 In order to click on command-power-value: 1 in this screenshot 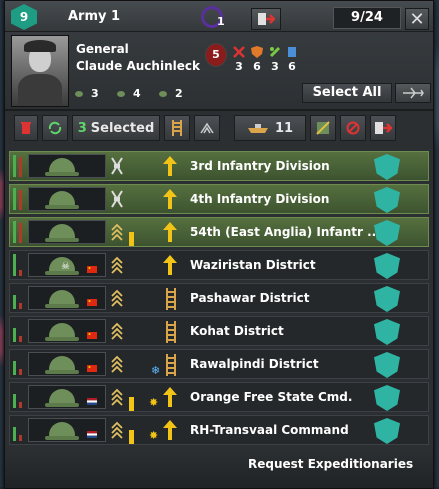, I will do `click(221, 21)`.